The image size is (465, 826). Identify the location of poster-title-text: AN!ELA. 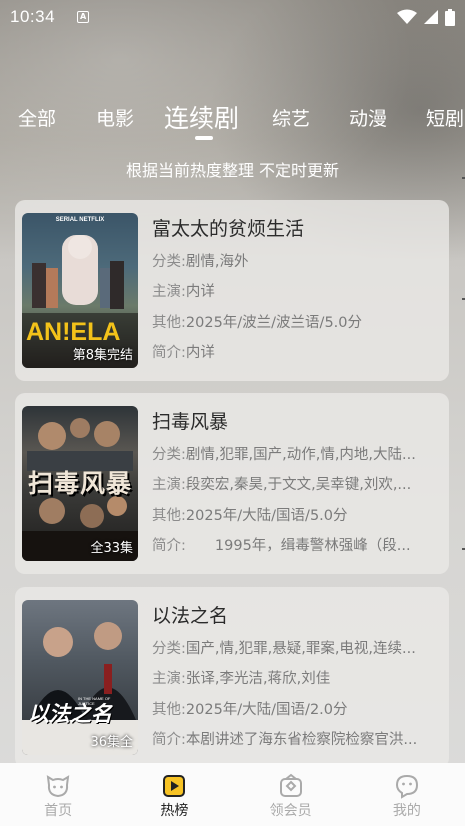
(73, 332).